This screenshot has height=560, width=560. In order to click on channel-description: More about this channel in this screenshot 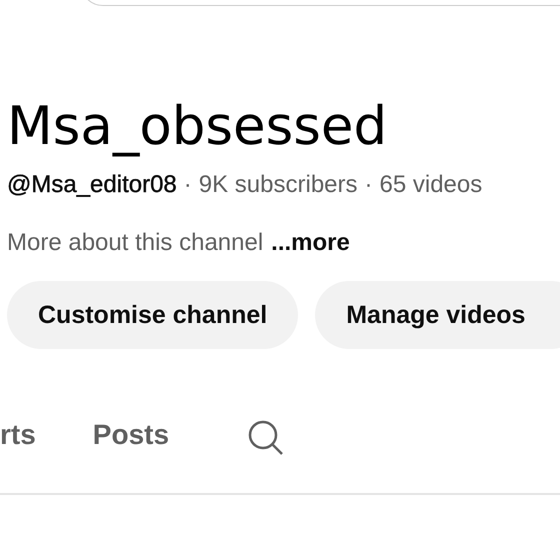, I will do `click(135, 243)`.